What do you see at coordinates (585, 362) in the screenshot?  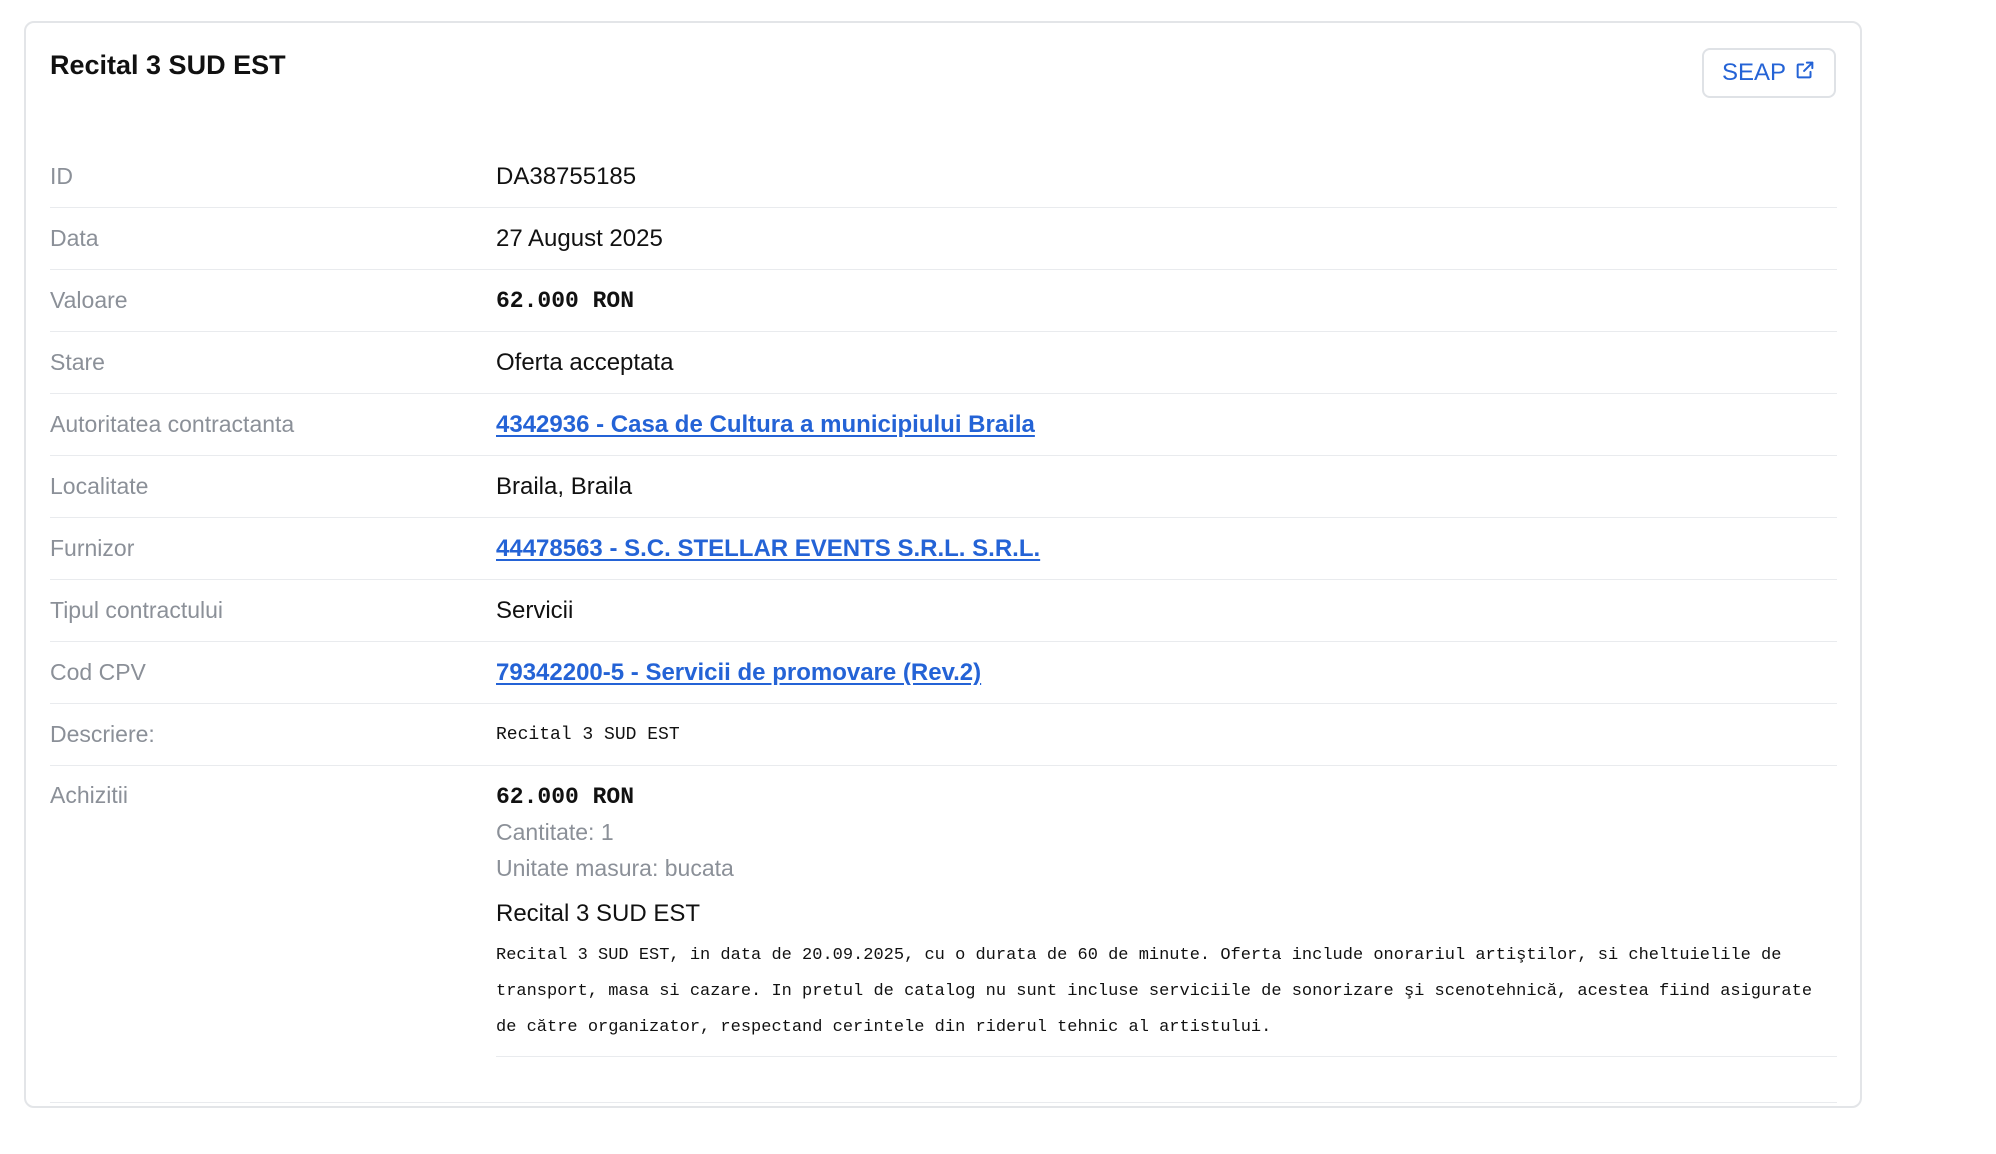 I see `status-value: Oferta acceptata` at bounding box center [585, 362].